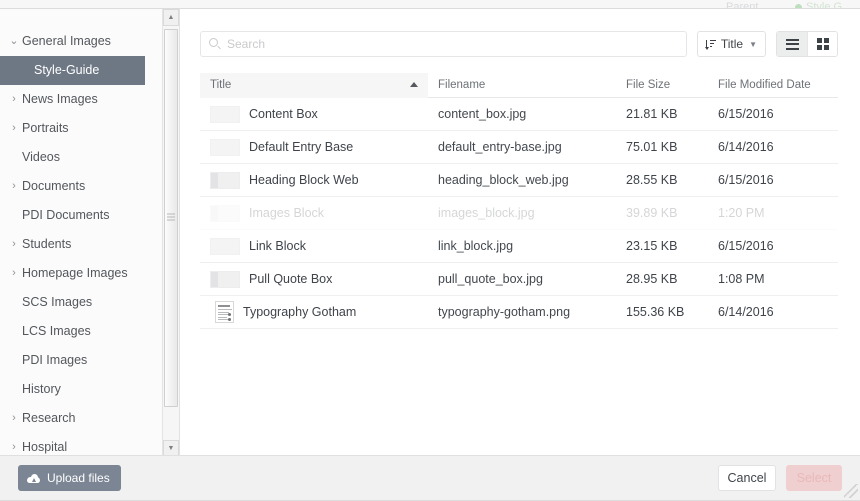 The height and width of the screenshot is (501, 860). Describe the element at coordinates (747, 478) in the screenshot. I see `cancel-button: Cancel` at that location.